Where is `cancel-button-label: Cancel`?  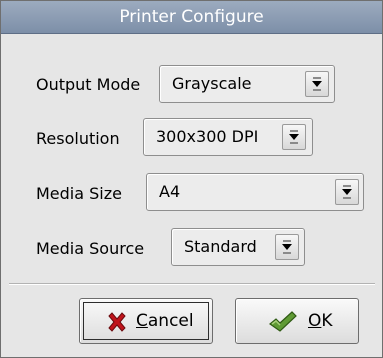
cancel-button-label: Cancel is located at coordinates (165, 321).